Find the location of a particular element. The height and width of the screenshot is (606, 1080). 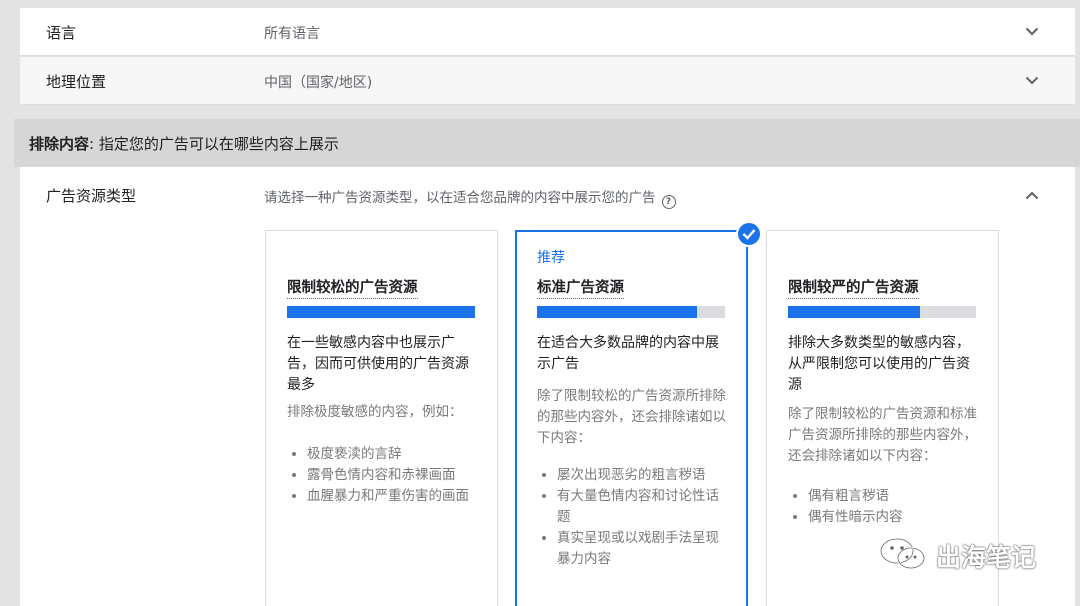

language-value: 所有语言 is located at coordinates (292, 34).